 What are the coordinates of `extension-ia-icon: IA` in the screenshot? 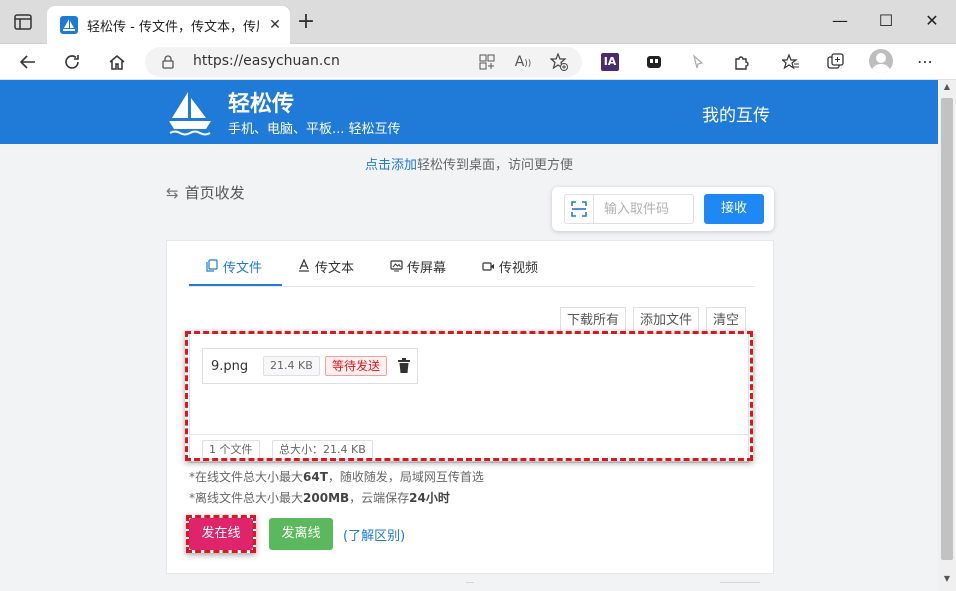 It's located at (610, 62).